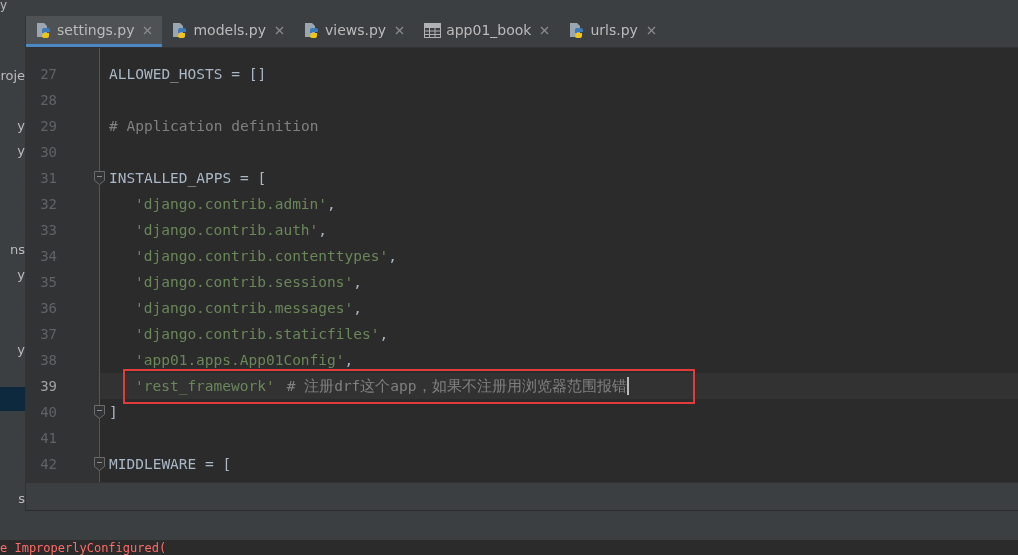 This screenshot has height=555, width=1018. I want to click on string-literal: 'django.contrib.sessions', so click(244, 282).